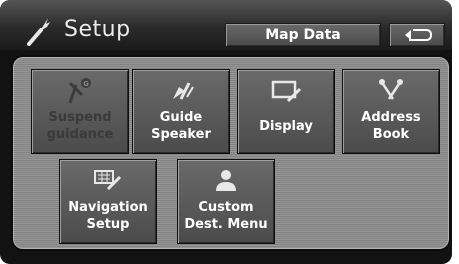 This screenshot has height=264, width=459. I want to click on svg-text: G, so click(86, 84).